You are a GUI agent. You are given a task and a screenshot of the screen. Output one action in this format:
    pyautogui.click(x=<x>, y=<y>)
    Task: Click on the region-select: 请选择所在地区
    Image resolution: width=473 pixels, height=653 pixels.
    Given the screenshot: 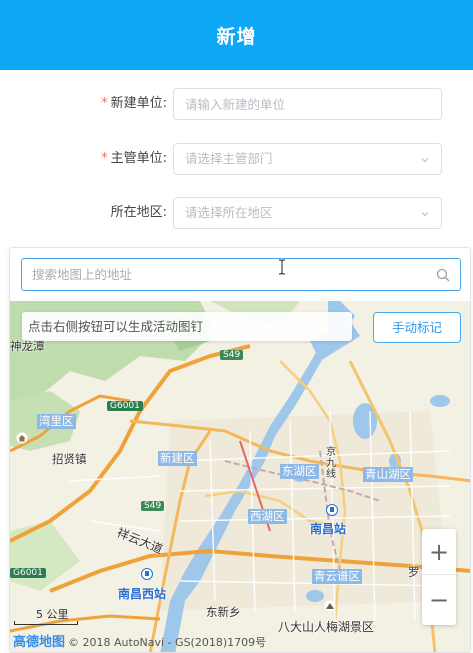 What is the action you would take?
    pyautogui.click(x=307, y=213)
    